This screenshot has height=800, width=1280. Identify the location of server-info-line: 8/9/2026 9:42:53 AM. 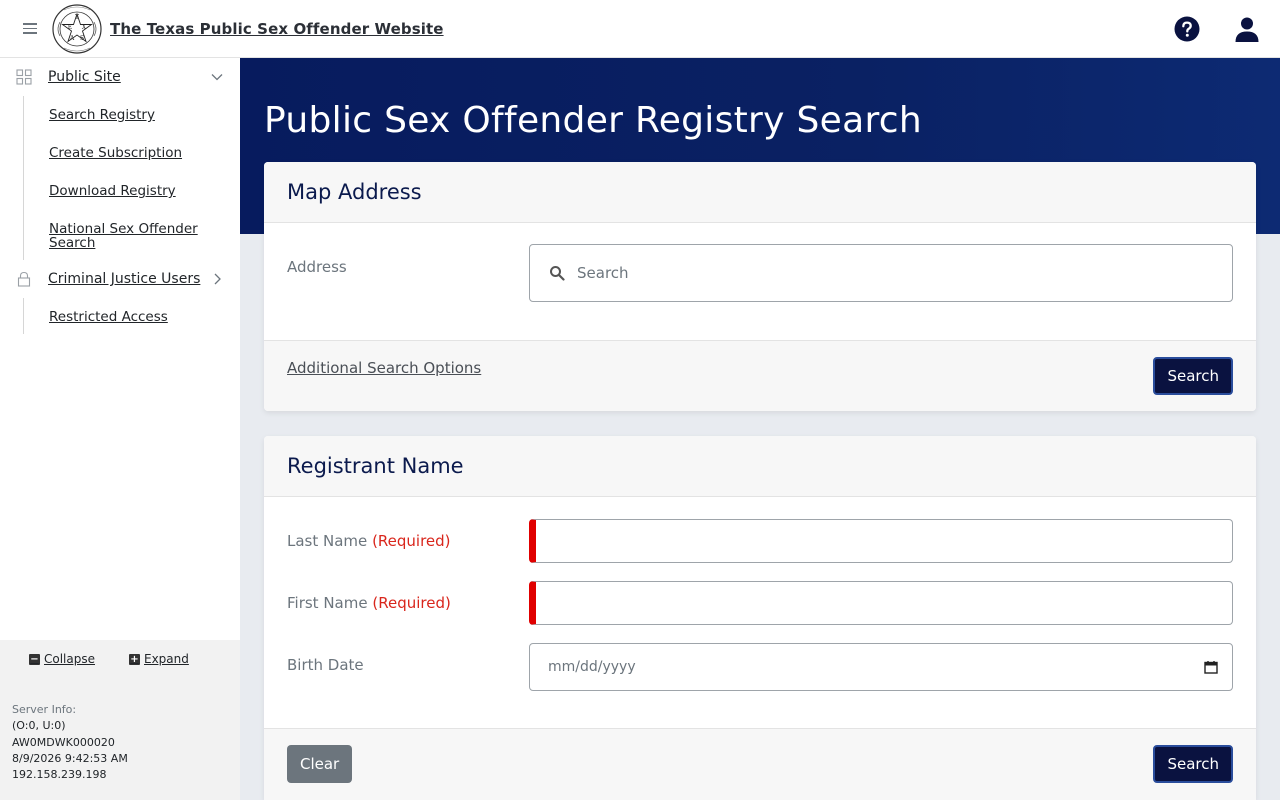
(70, 758).